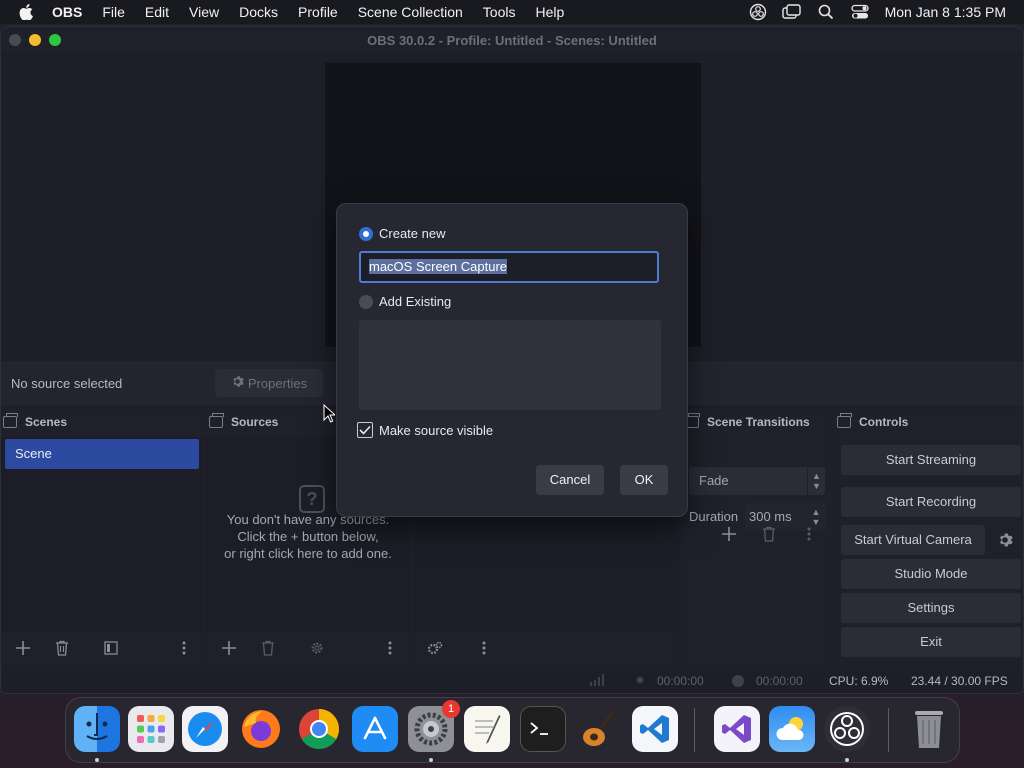  What do you see at coordinates (26, 12) in the screenshot?
I see `apple-menu-icon` at bounding box center [26, 12].